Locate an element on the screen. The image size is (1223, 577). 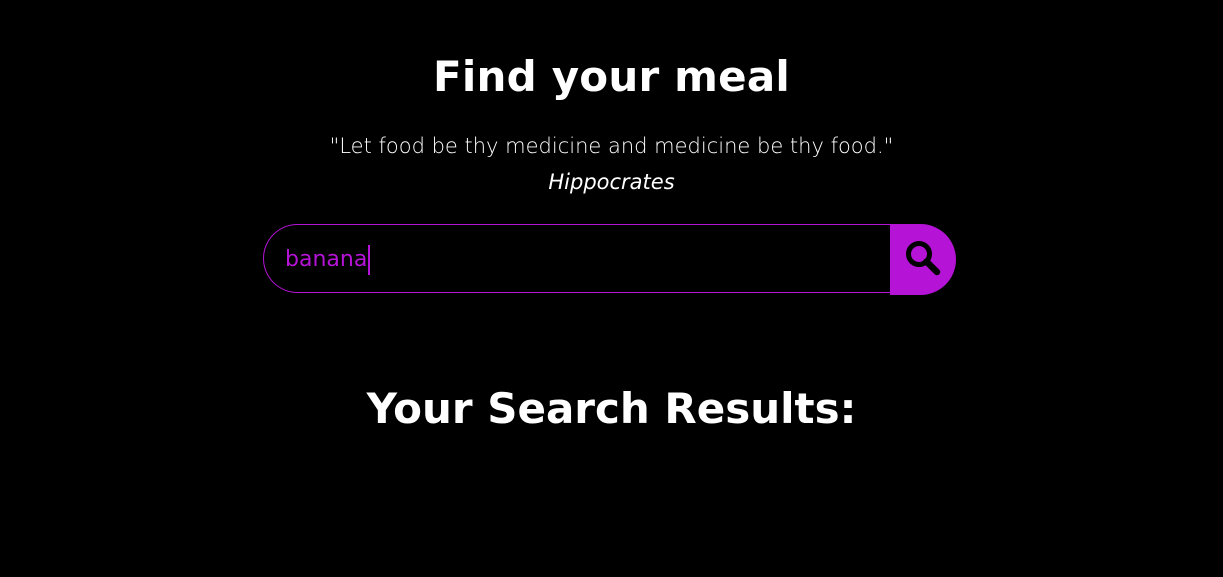
quote-author: Hippocrates is located at coordinates (611, 182).